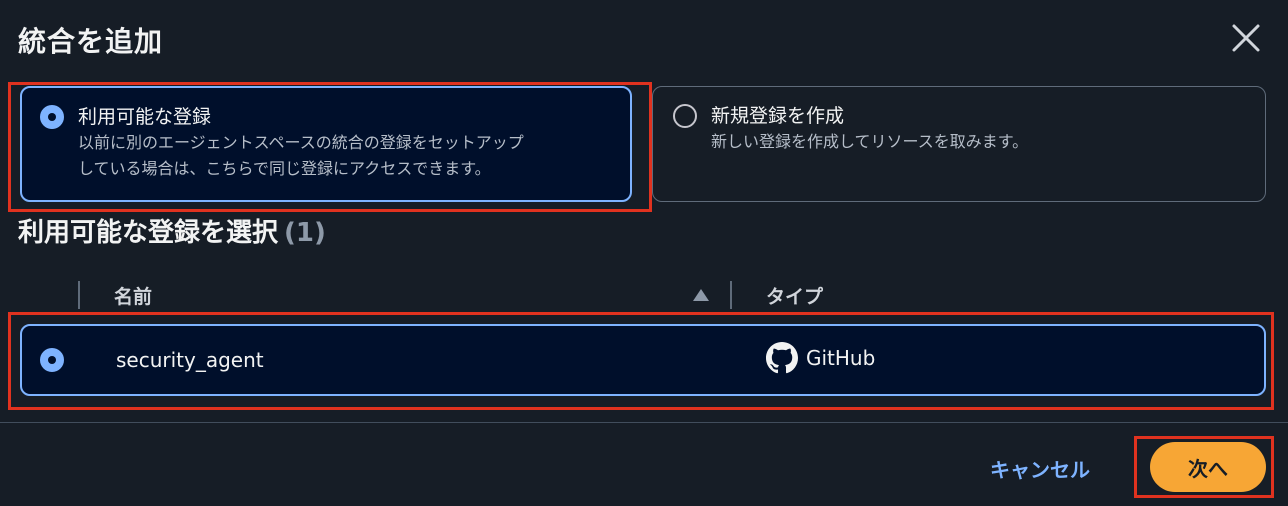 This screenshot has height=506, width=1288. I want to click on option-label: 新規登録を作成, so click(778, 116).